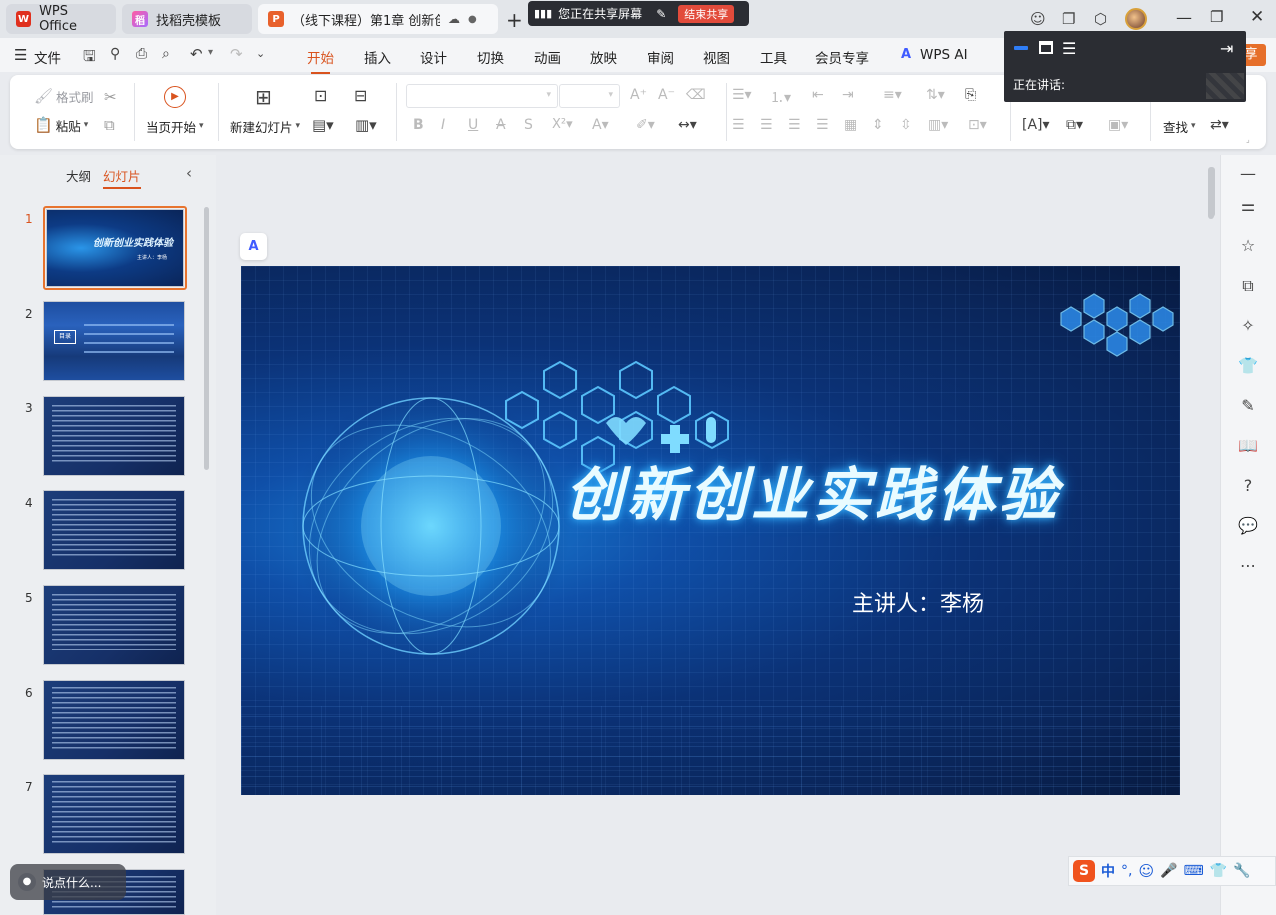 This screenshot has height=915, width=1276. What do you see at coordinates (1068, 19) in the screenshot?
I see `window-layout-icon: ❐` at bounding box center [1068, 19].